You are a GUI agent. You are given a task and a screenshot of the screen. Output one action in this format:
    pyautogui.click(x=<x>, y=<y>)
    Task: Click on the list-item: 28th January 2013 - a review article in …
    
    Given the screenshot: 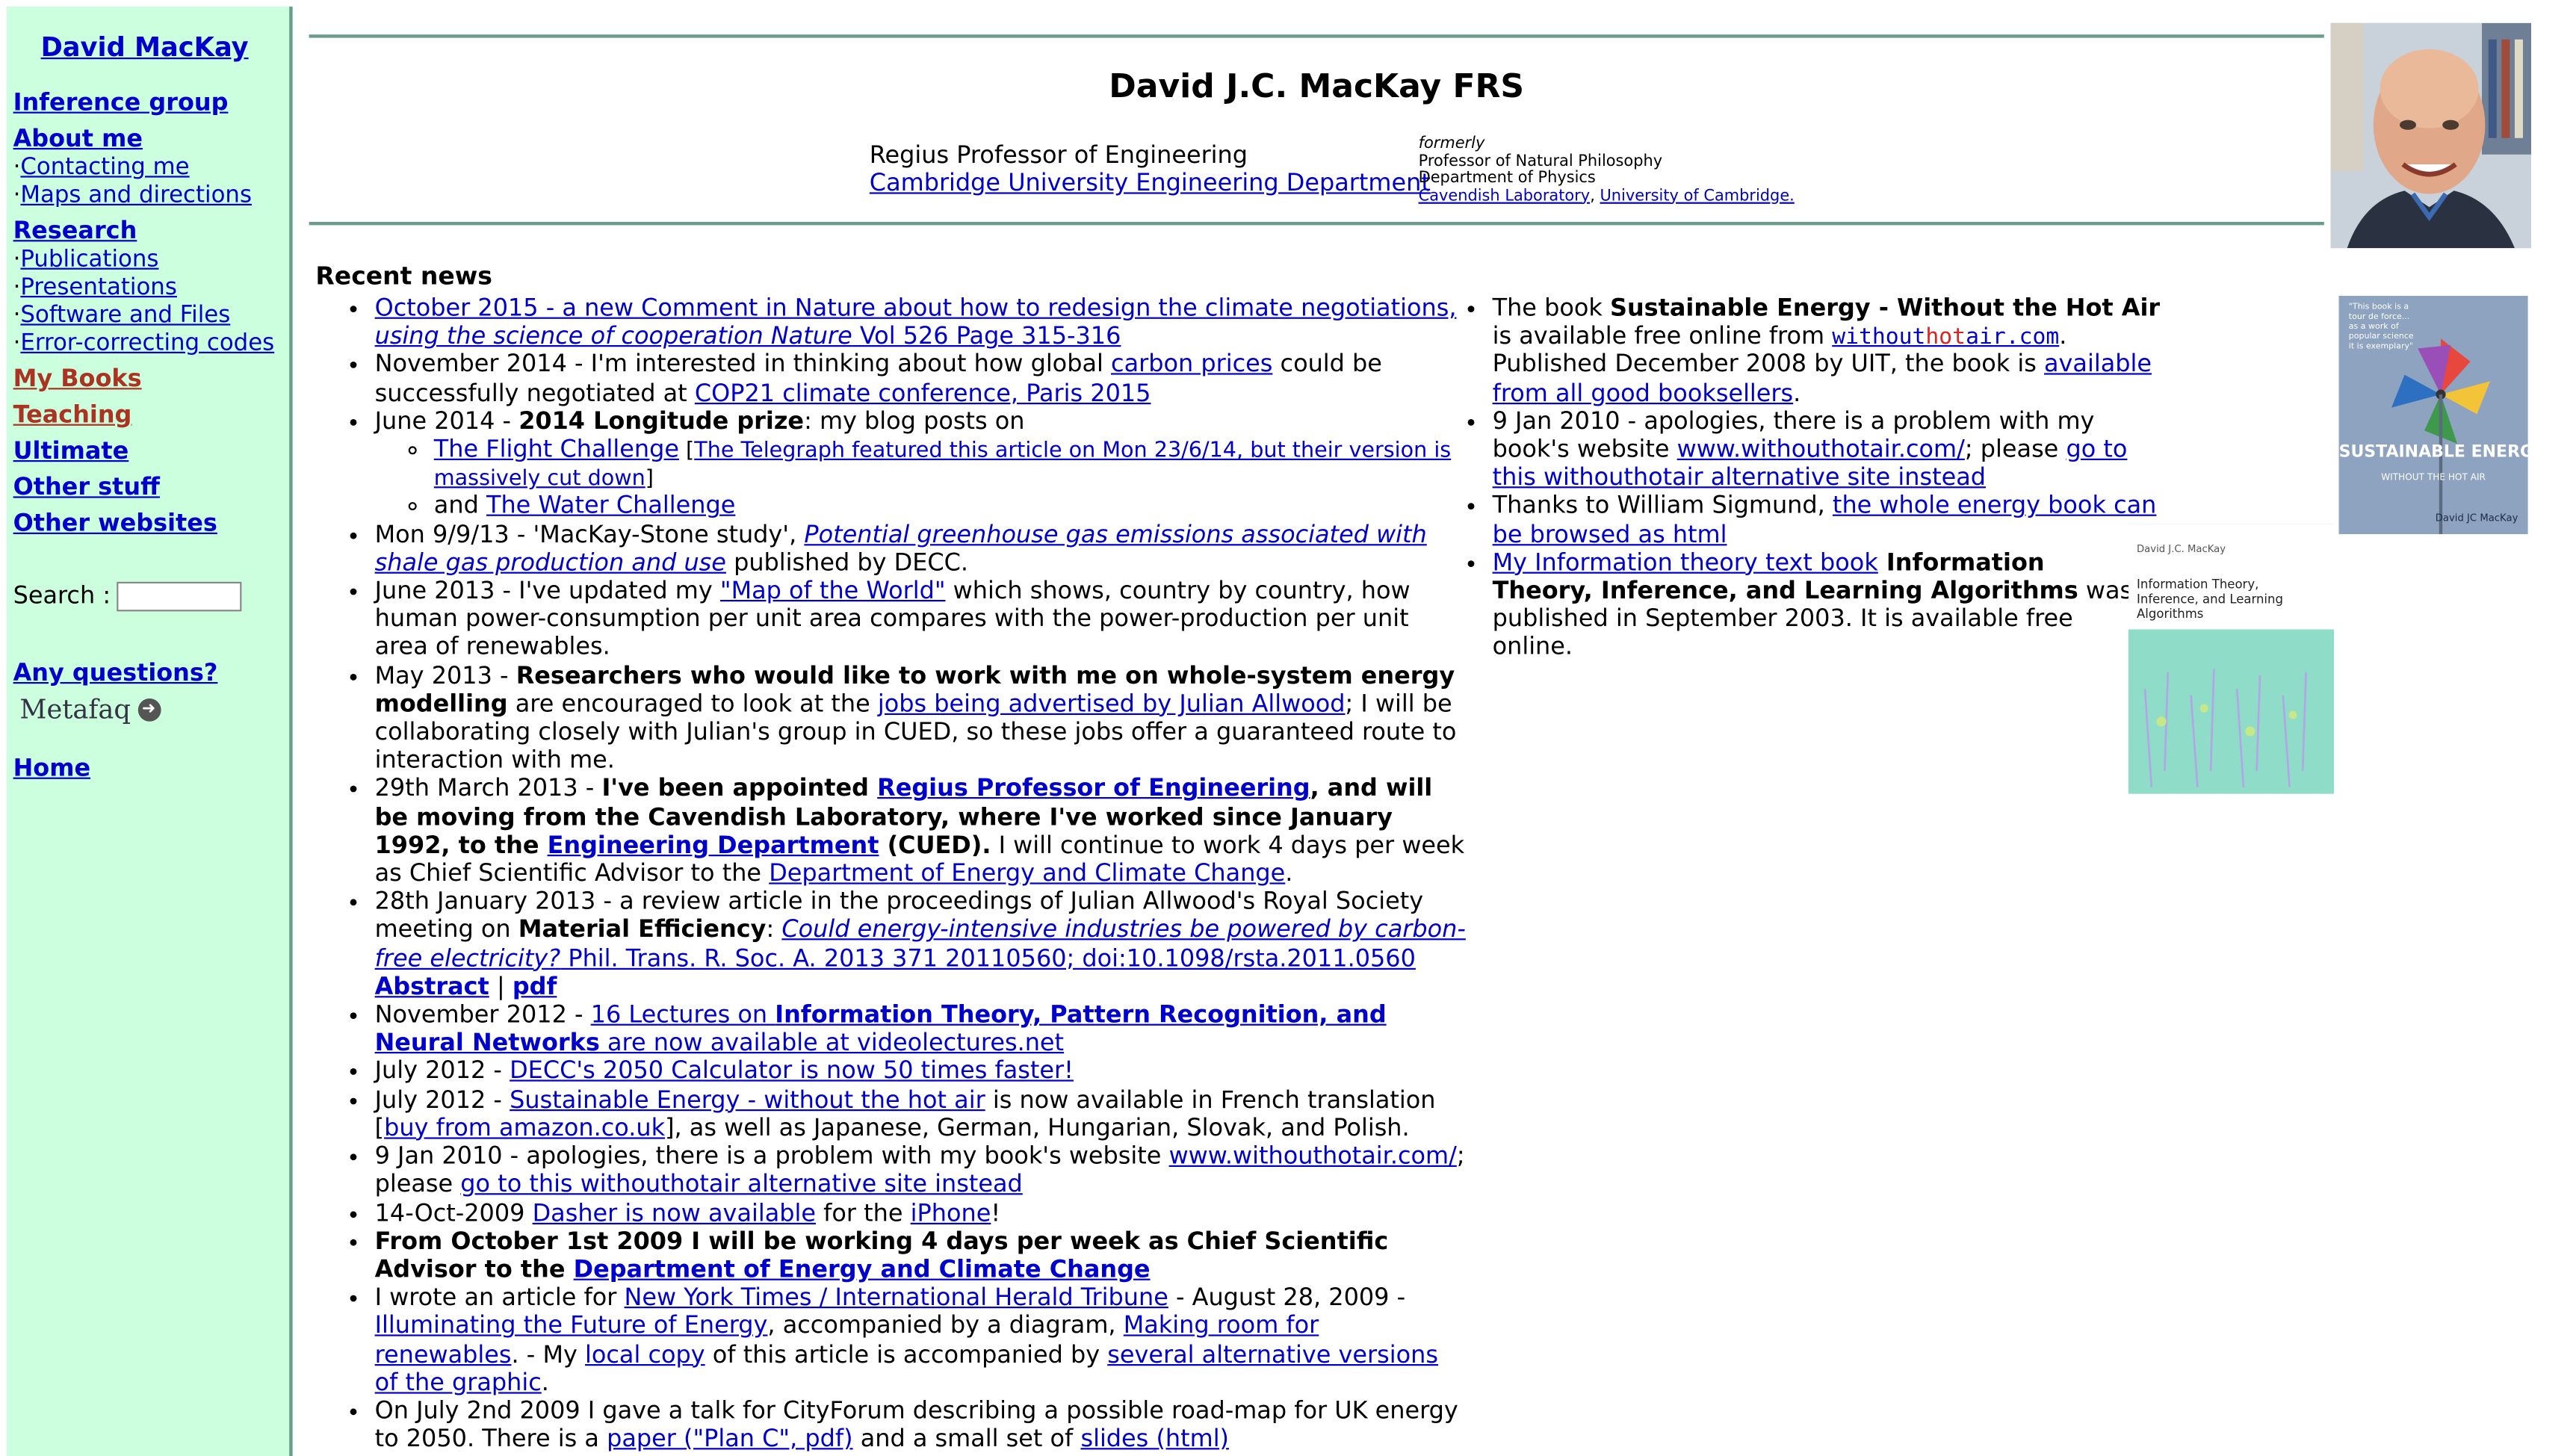 What is the action you would take?
    pyautogui.click(x=921, y=946)
    